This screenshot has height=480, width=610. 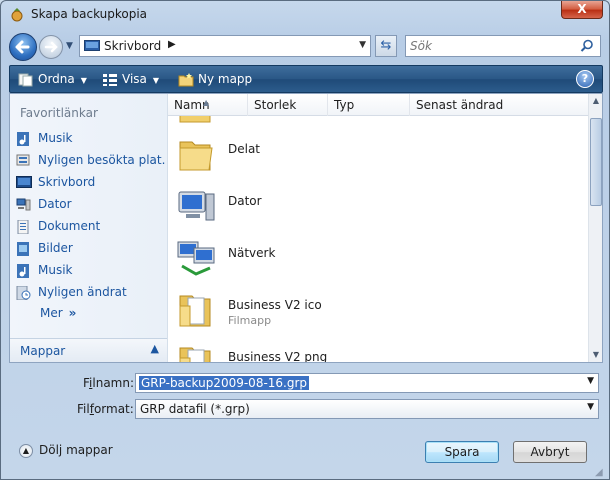 I want to click on new-folder-button: Ny mapp, so click(x=215, y=80).